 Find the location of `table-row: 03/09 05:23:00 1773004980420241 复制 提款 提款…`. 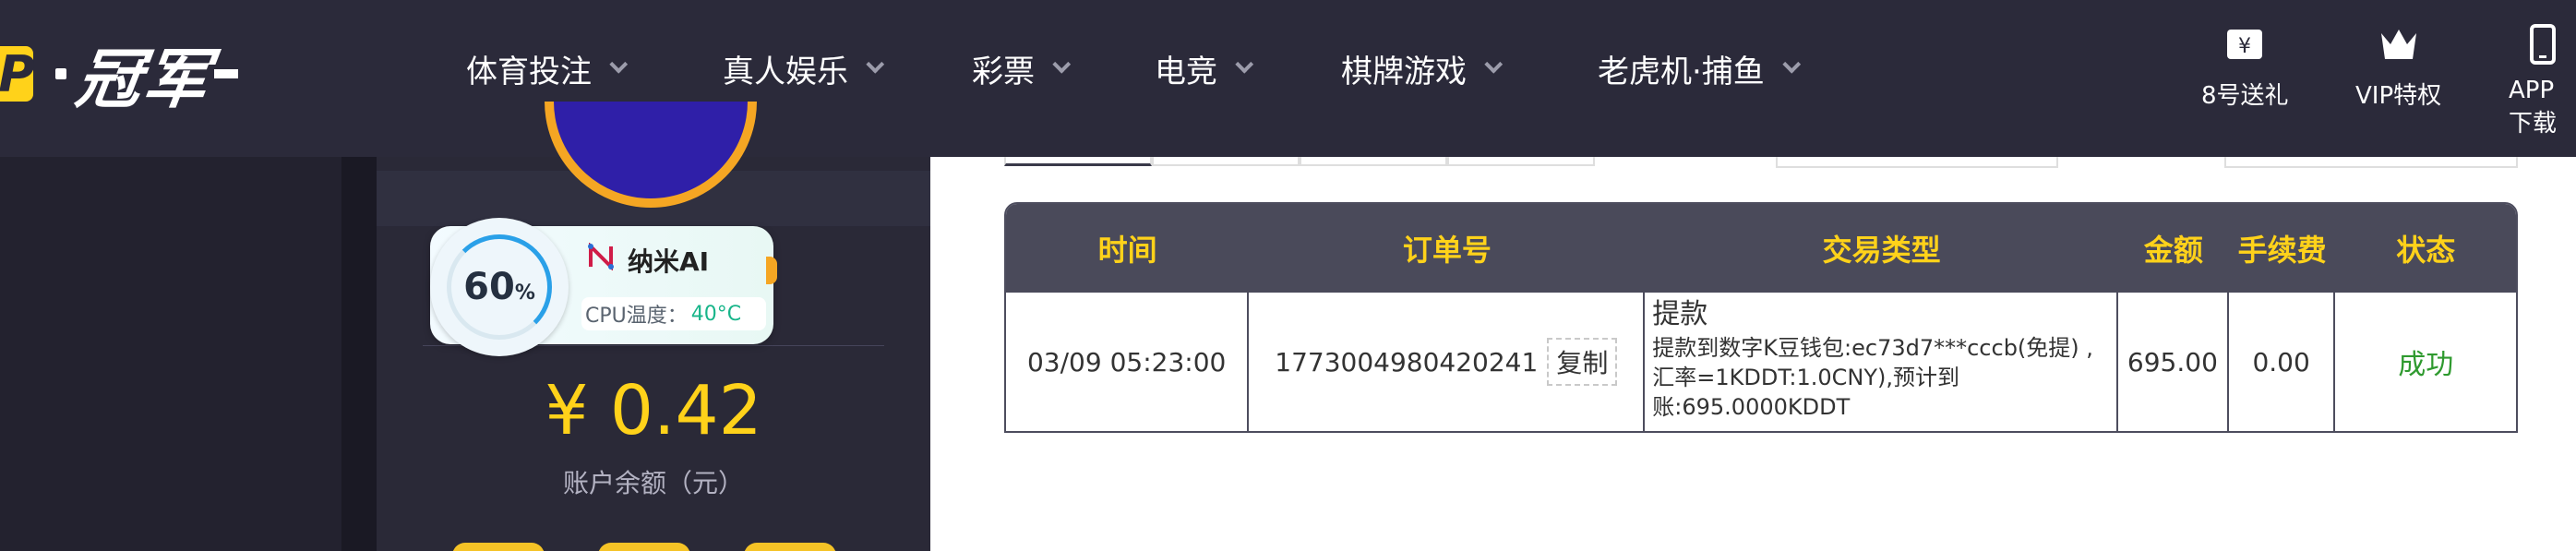

table-row: 03/09 05:23:00 1773004980420241 复制 提款 提款… is located at coordinates (1761, 362).